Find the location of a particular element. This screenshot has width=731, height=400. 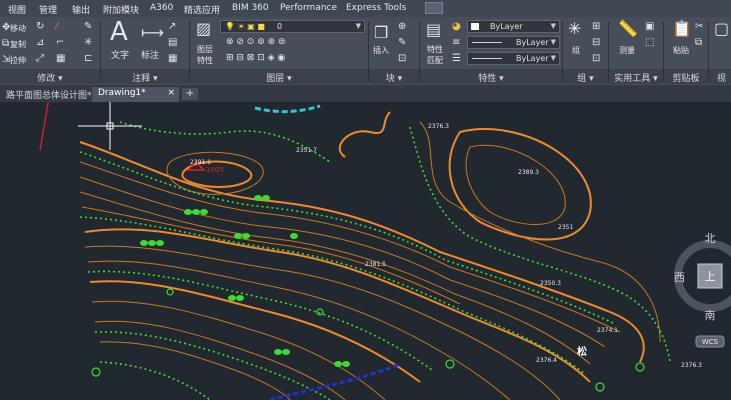

markup-icon: ▦ is located at coordinates (172, 58).